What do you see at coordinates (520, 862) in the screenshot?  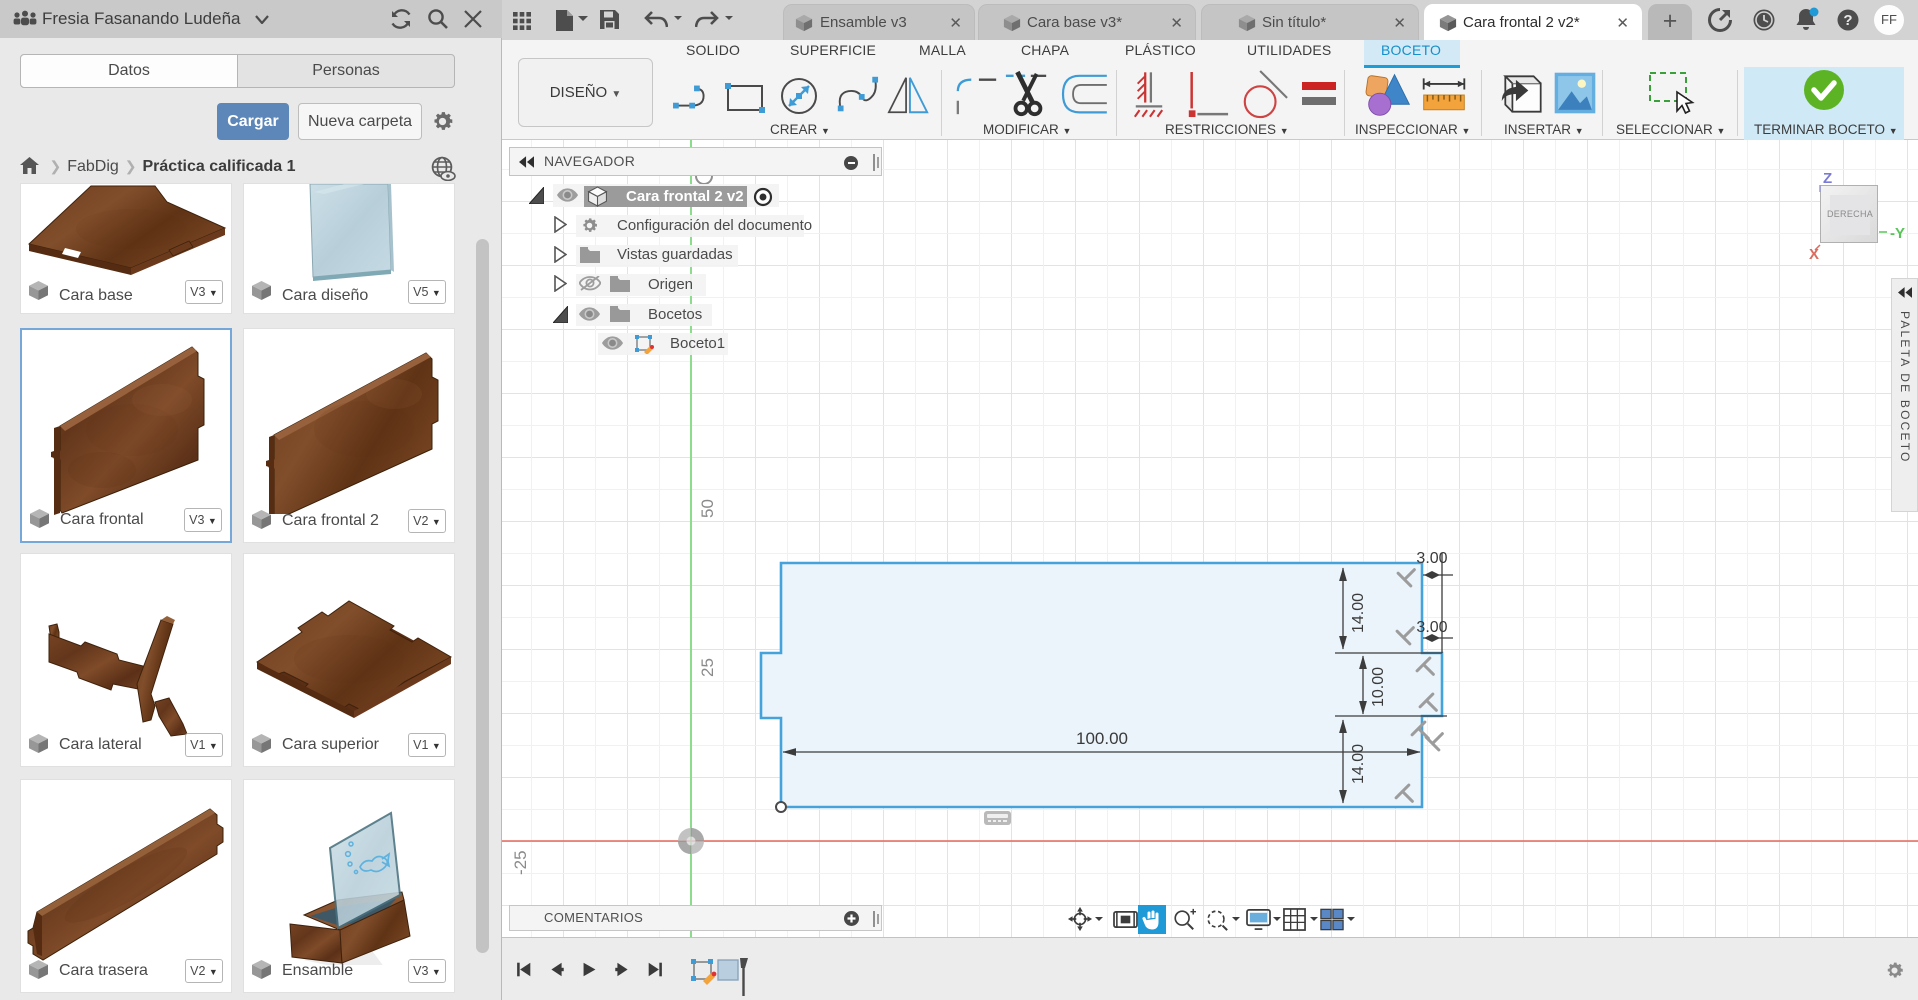 I see `svg-text: -25` at bounding box center [520, 862].